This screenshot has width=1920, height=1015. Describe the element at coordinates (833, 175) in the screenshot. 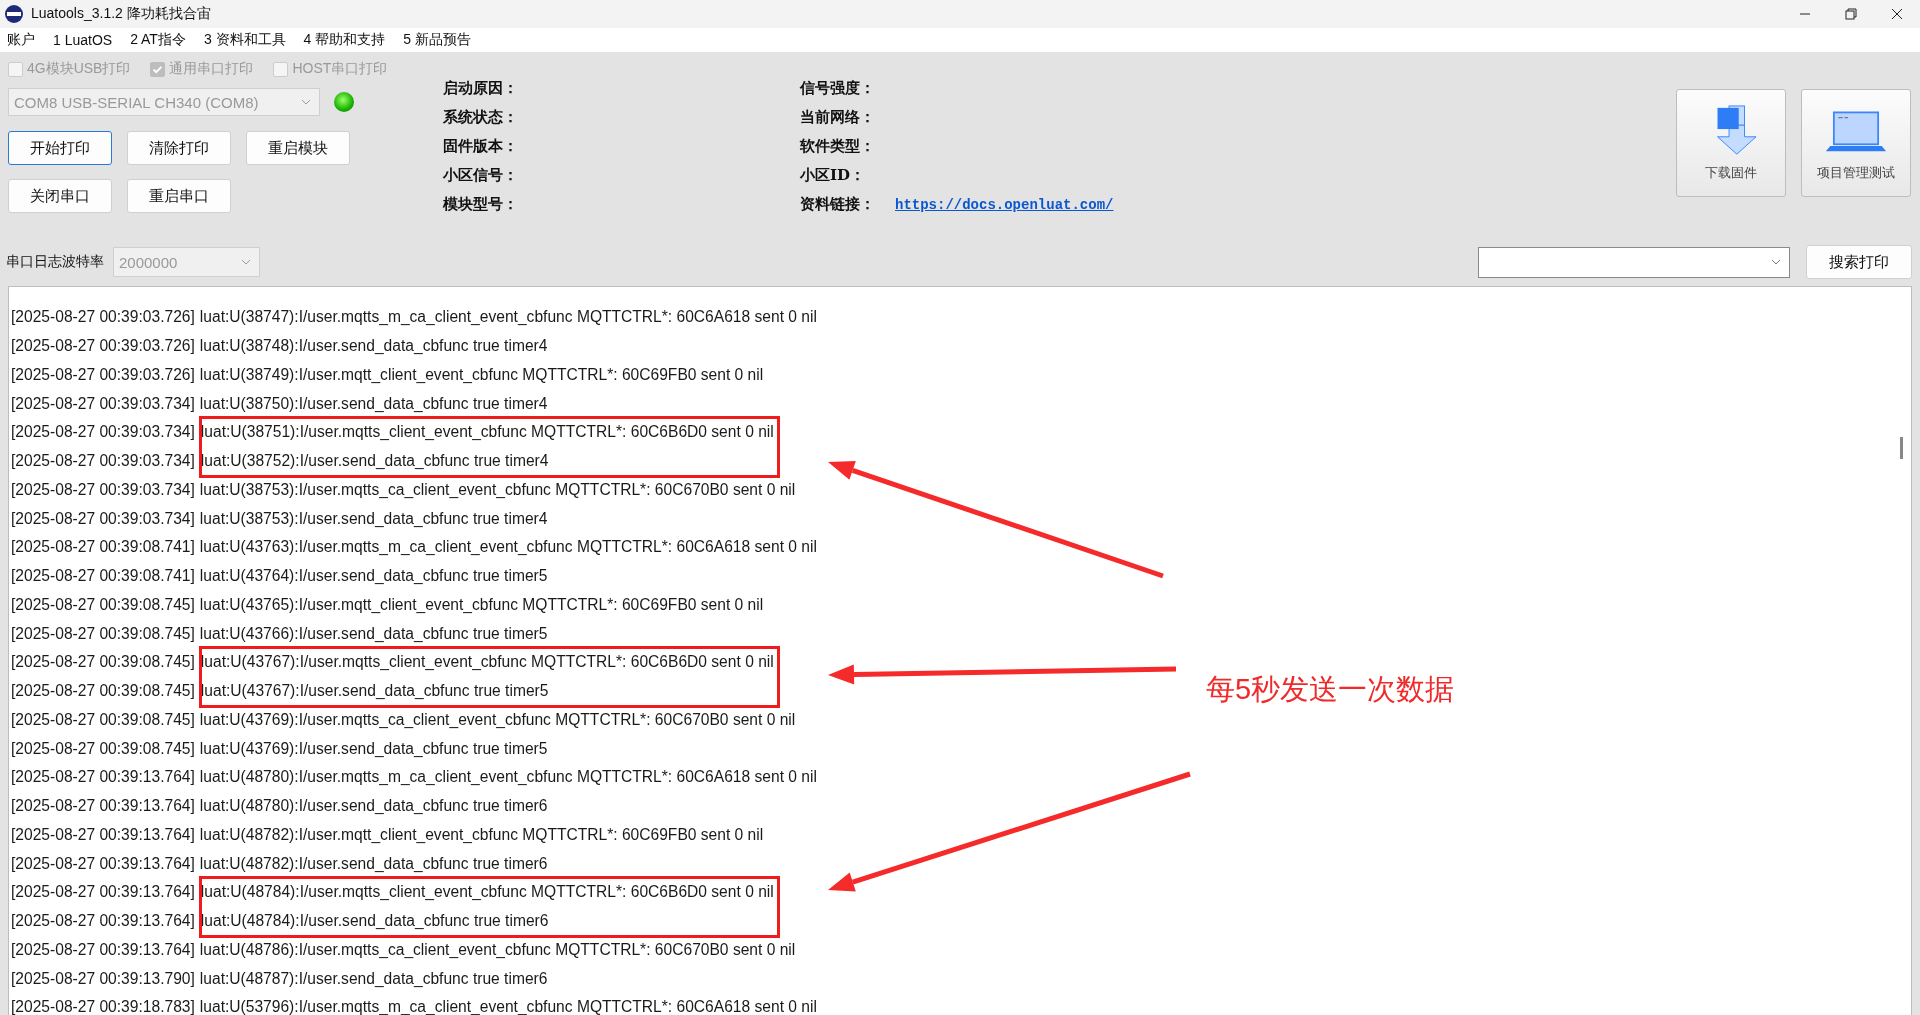

I see `info-label: 小区ID：` at that location.